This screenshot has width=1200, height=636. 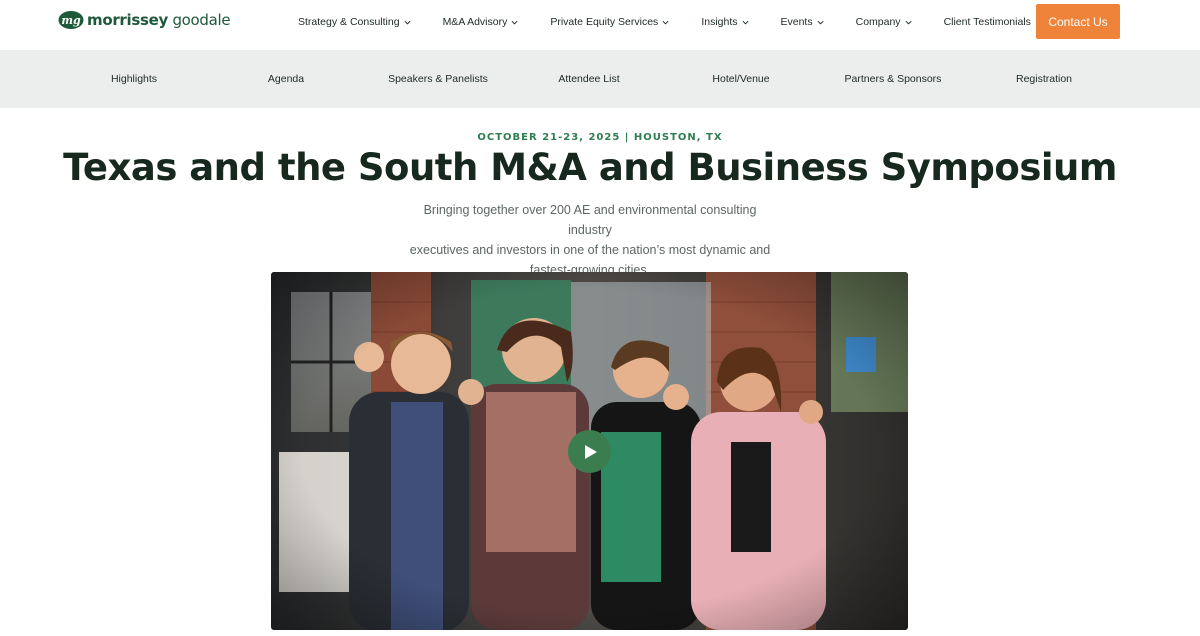 I want to click on nav-item-label: Company, so click(x=878, y=22).